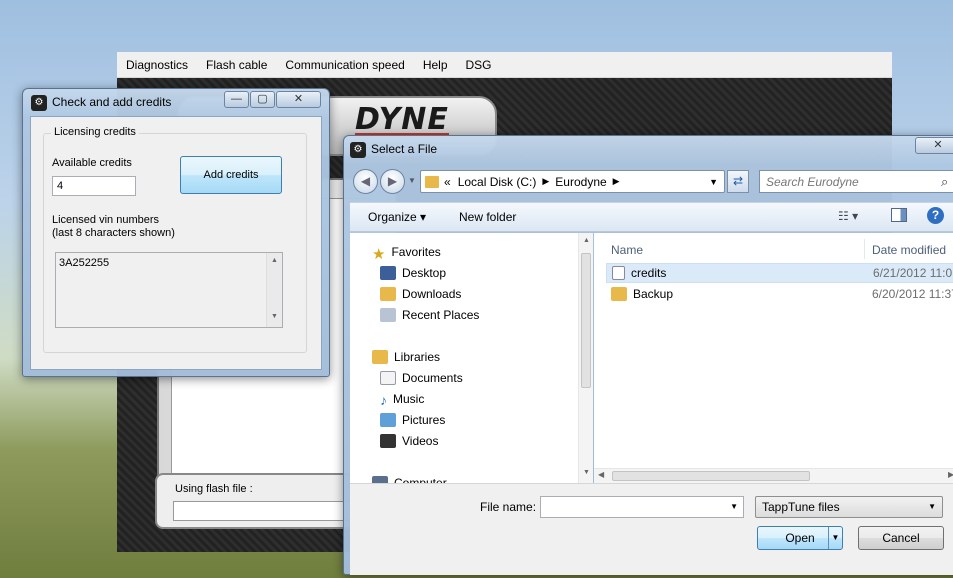 The height and width of the screenshot is (578, 953). What do you see at coordinates (388, 441) in the screenshot?
I see `videos-icon` at bounding box center [388, 441].